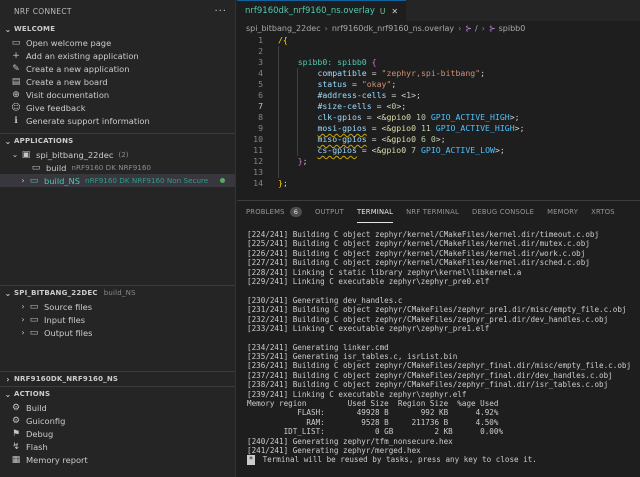 This screenshot has width=640, height=477. I want to click on more-actions-icon: ···, so click(220, 11).